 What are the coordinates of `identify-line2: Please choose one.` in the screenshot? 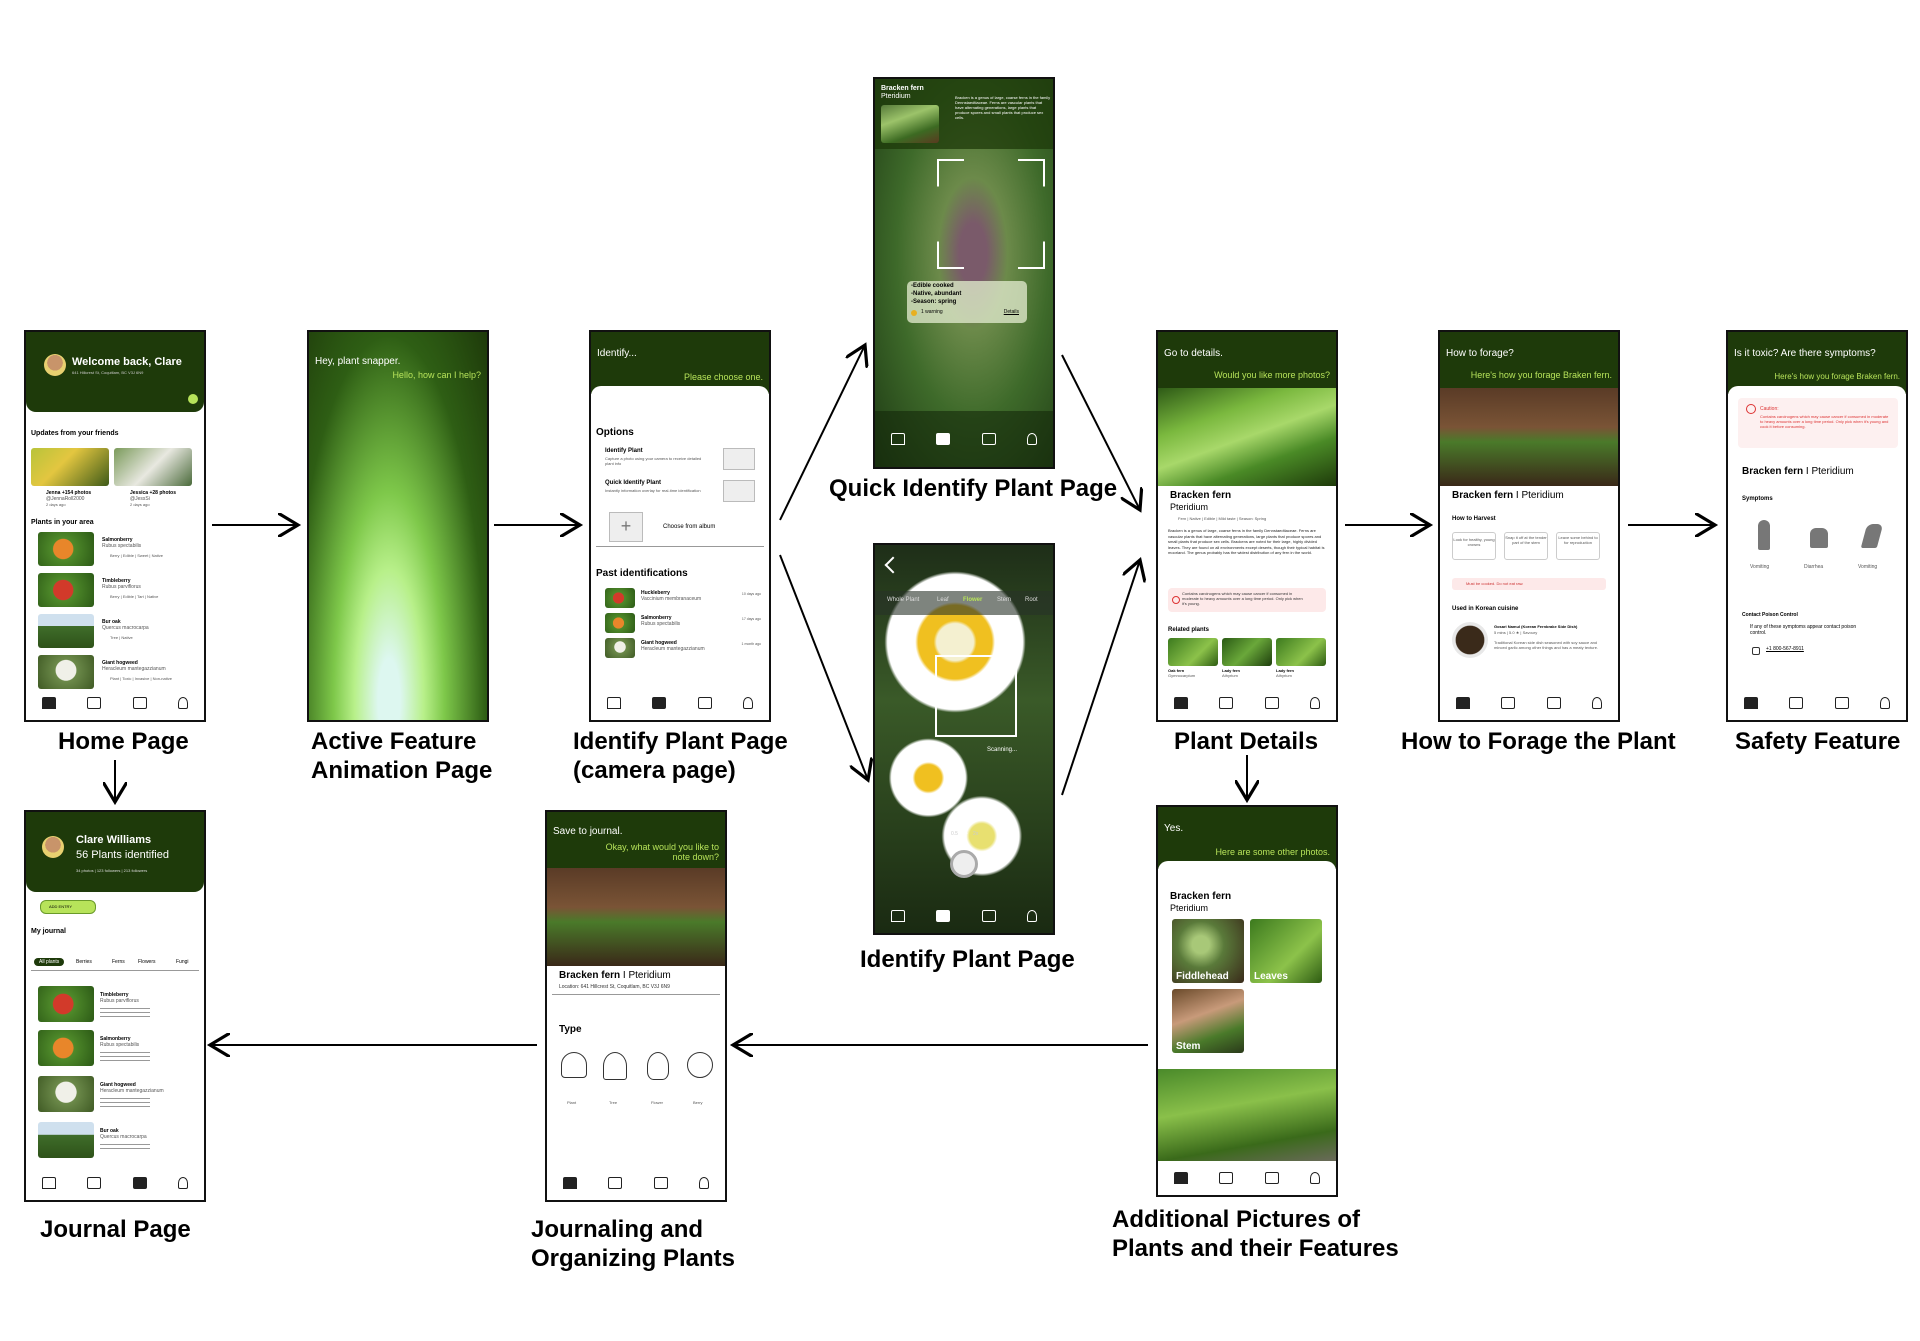 It's located at (723, 377).